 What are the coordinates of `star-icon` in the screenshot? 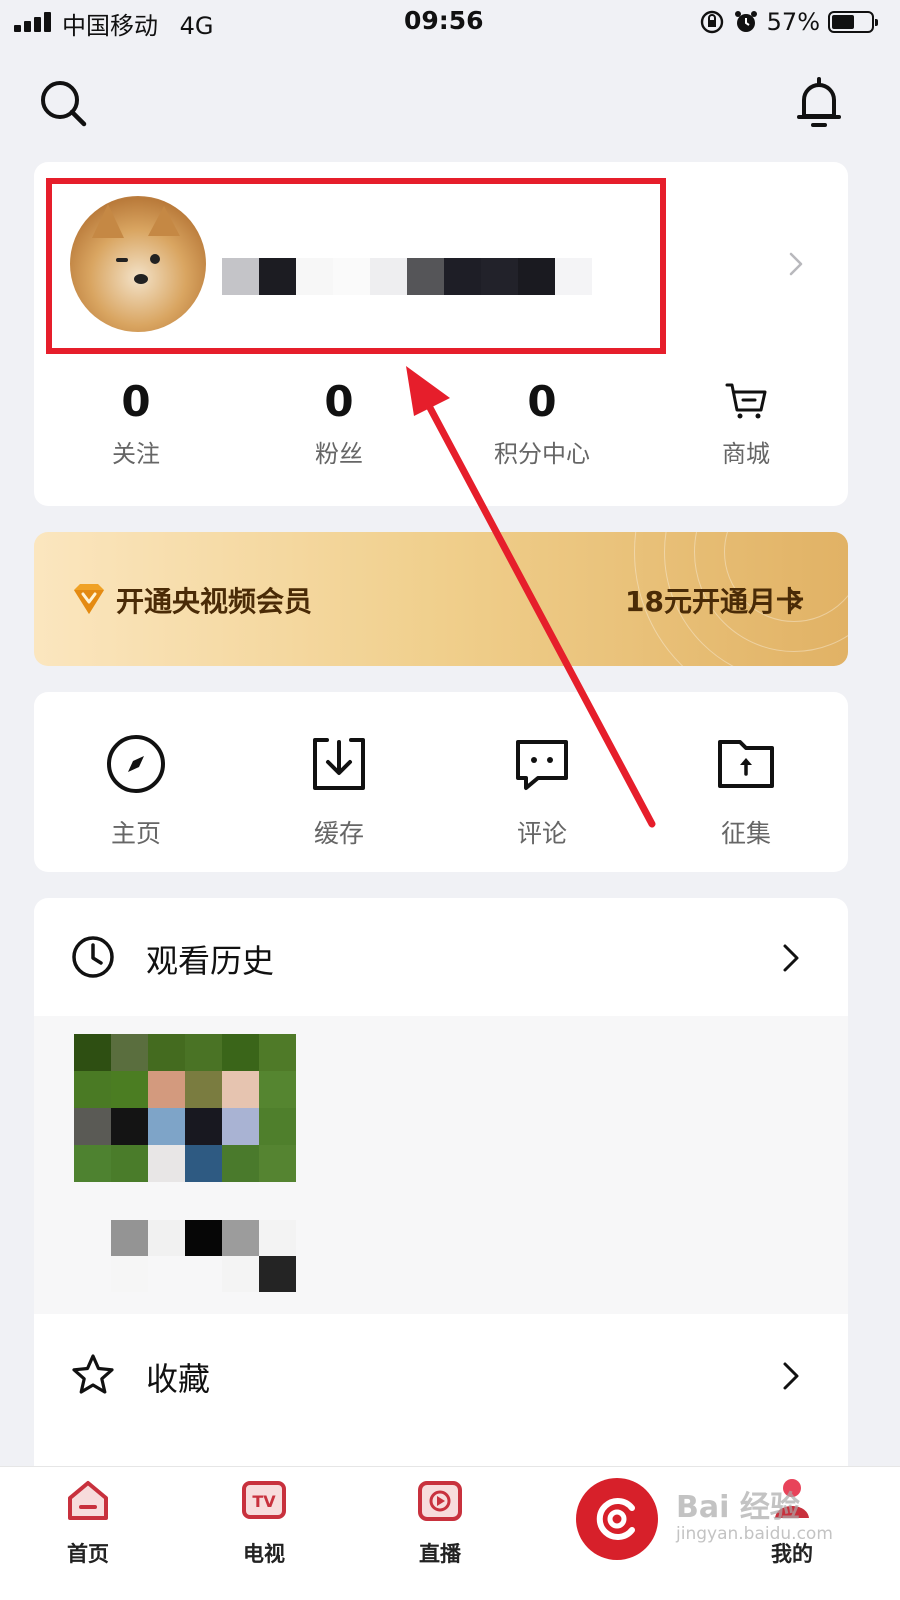 It's located at (93, 1374).